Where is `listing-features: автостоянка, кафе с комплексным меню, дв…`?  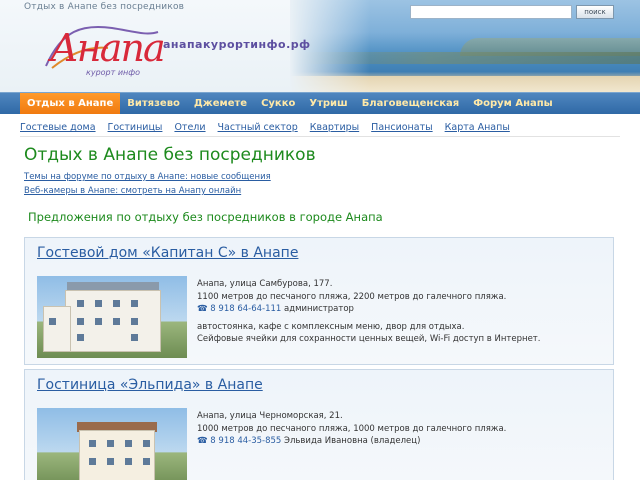 listing-features: автостоянка, кафе с комплексным меню, дв… is located at coordinates (331, 326).